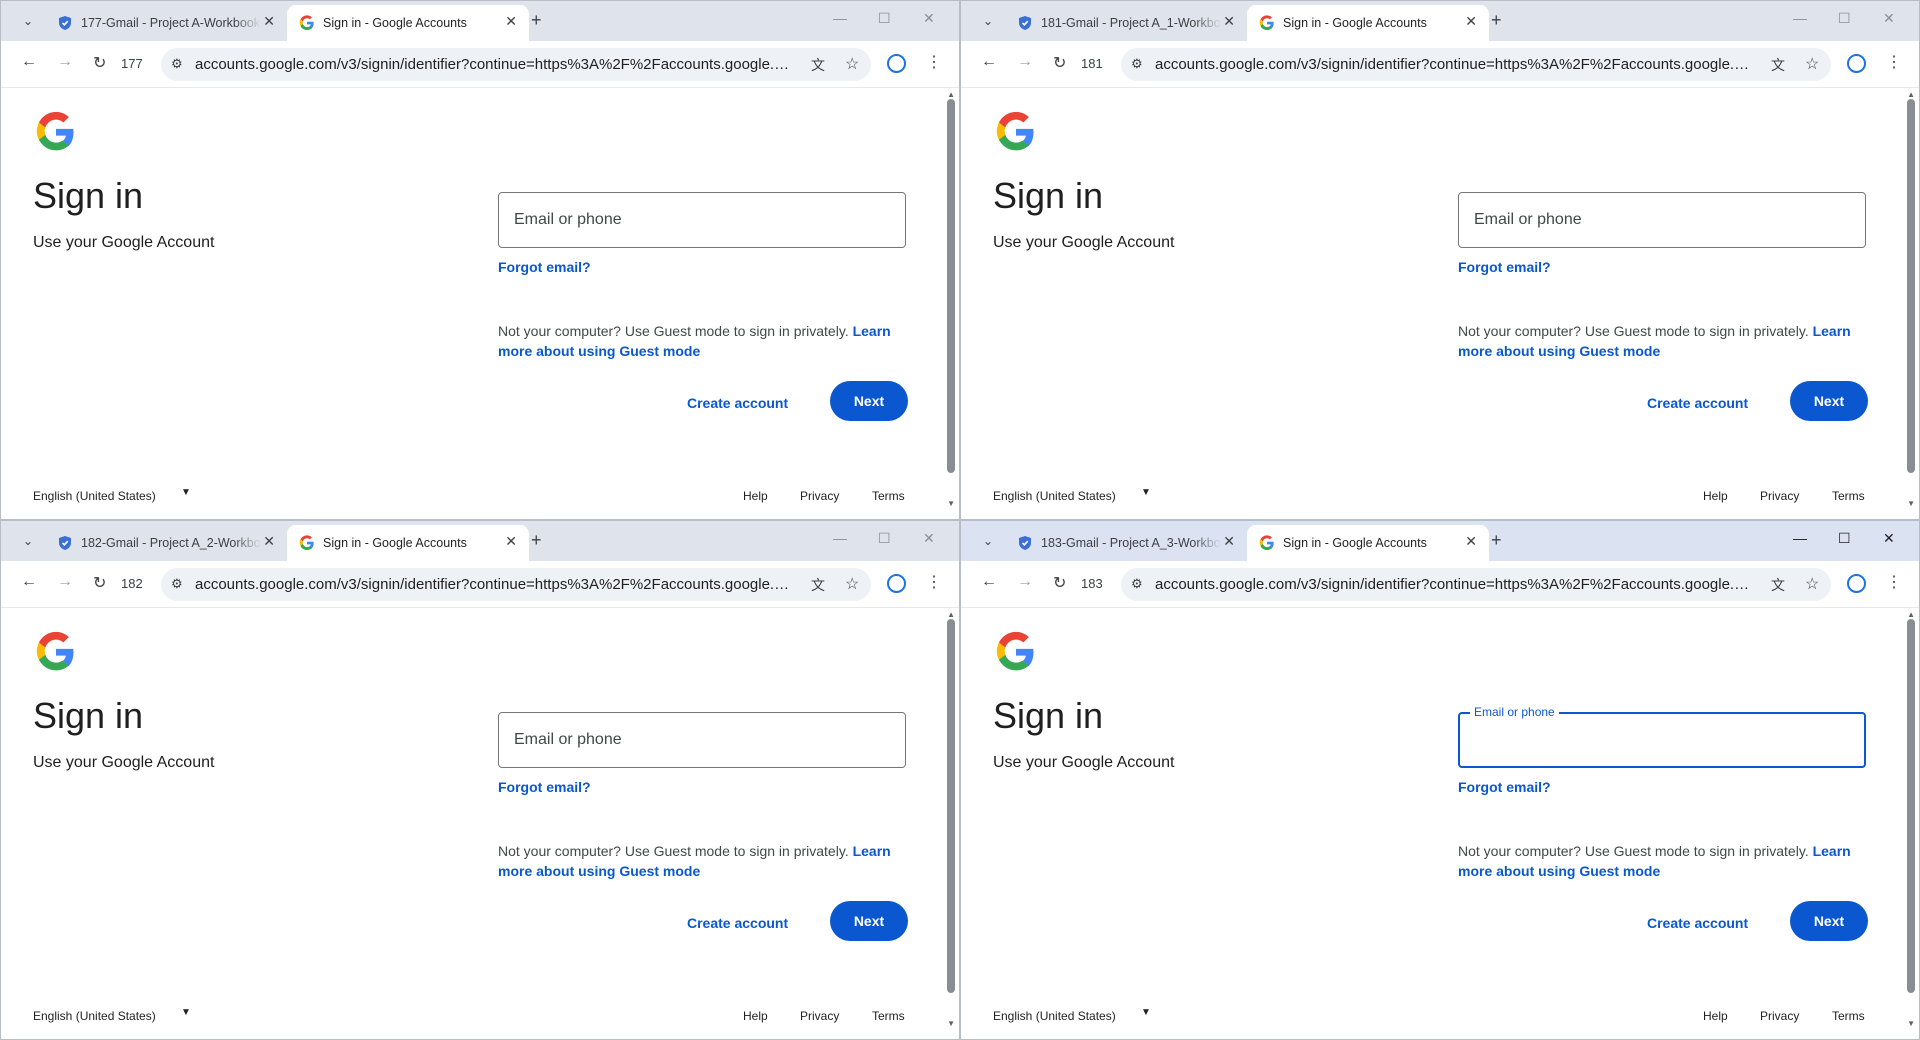 The width and height of the screenshot is (1920, 1040). Describe the element at coordinates (1126, 23) in the screenshot. I see `tab-gmail: 181-Gmail - Project A_1-Workbook ✕` at that location.